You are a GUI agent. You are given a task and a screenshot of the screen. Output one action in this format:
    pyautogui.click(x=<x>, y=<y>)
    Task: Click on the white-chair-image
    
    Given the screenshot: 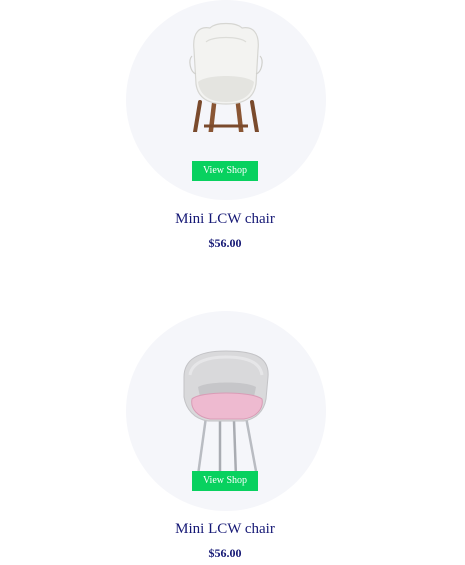 What is the action you would take?
    pyautogui.click(x=226, y=77)
    